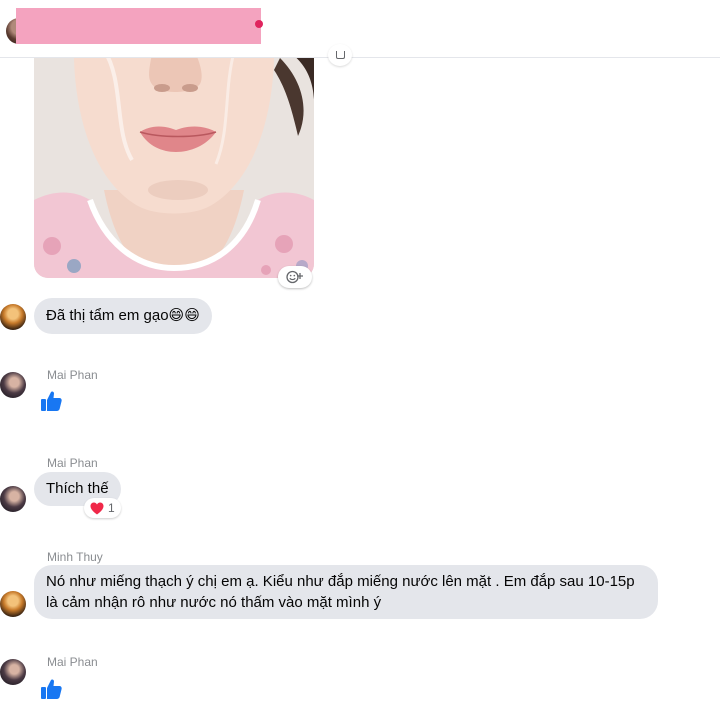  I want to click on heart-icon, so click(97, 508).